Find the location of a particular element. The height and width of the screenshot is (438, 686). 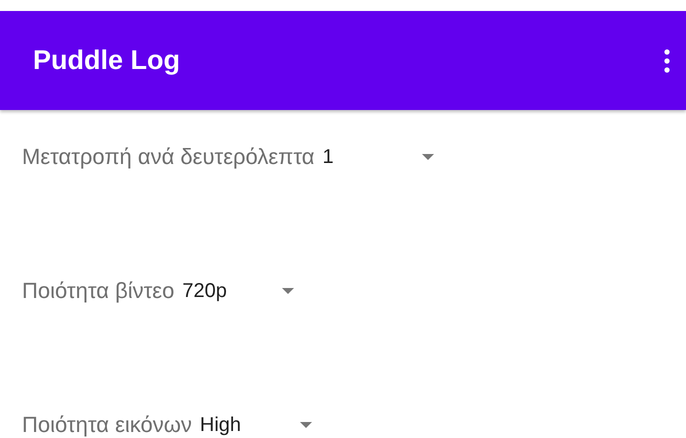

dropdown: High is located at coordinates (259, 424).